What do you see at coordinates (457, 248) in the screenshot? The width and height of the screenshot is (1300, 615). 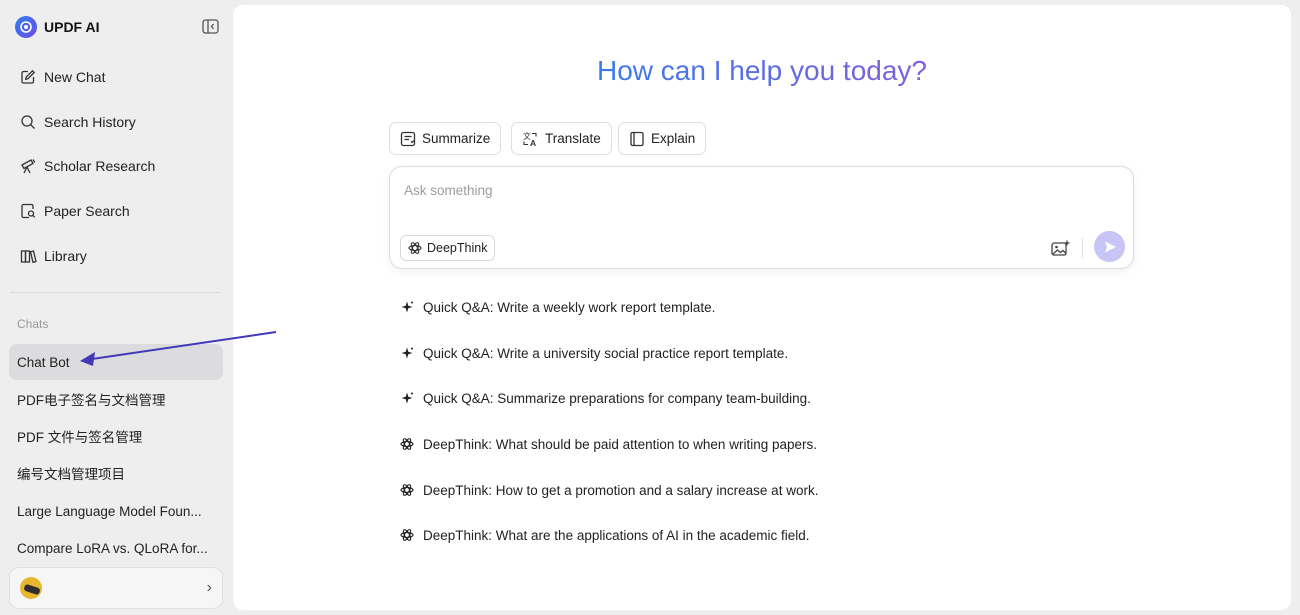 I see `deepthink-label: DeepThink` at bounding box center [457, 248].